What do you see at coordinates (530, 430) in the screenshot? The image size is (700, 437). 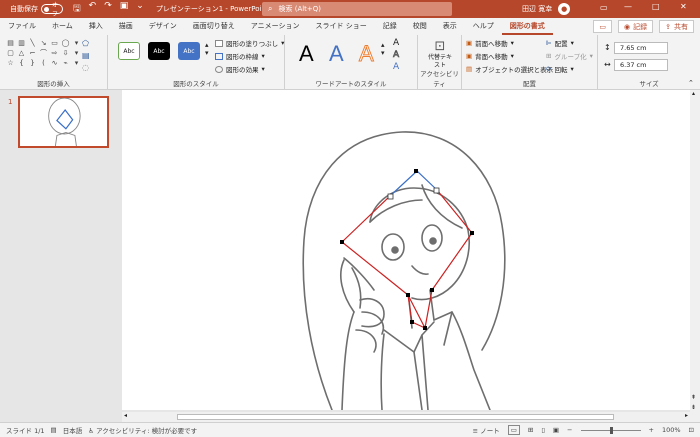 I see `slide-sorter-icon: ⊞` at bounding box center [530, 430].